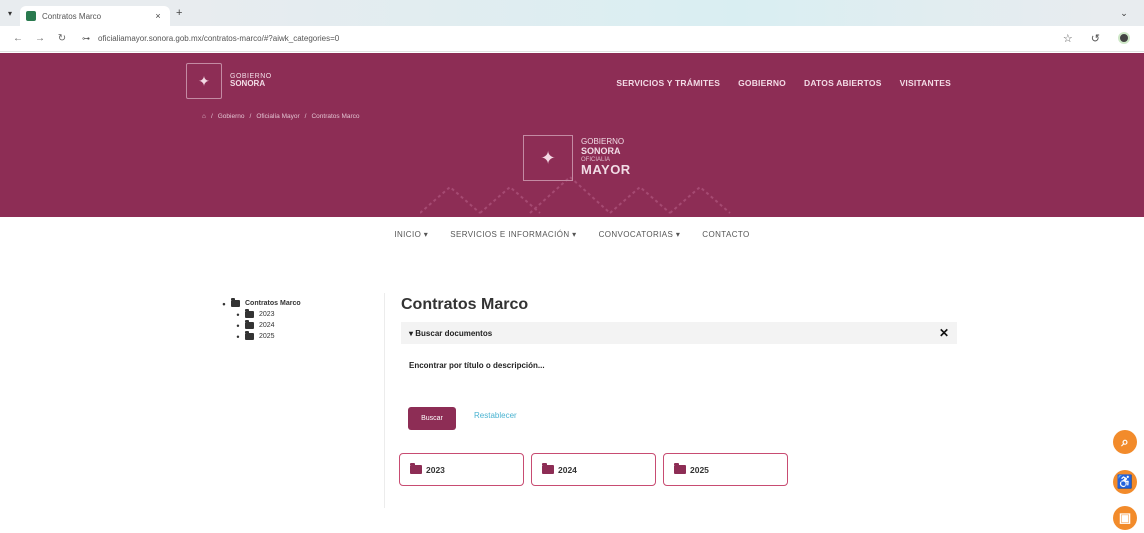 The image size is (1144, 533). Describe the element at coordinates (762, 83) in the screenshot. I see `nav-gobierno: GOBIERNO` at that location.